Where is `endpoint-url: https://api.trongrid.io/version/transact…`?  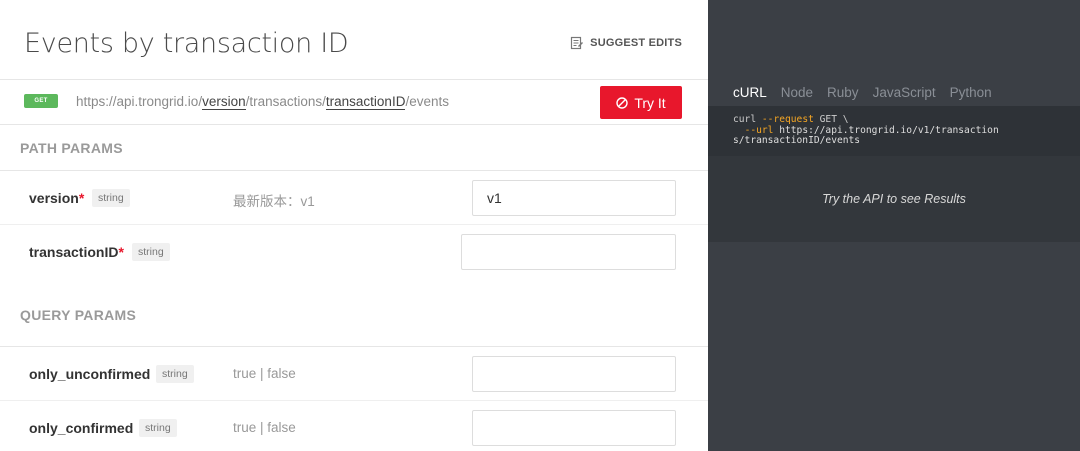 endpoint-url: https://api.trongrid.io/version/transact… is located at coordinates (262, 102).